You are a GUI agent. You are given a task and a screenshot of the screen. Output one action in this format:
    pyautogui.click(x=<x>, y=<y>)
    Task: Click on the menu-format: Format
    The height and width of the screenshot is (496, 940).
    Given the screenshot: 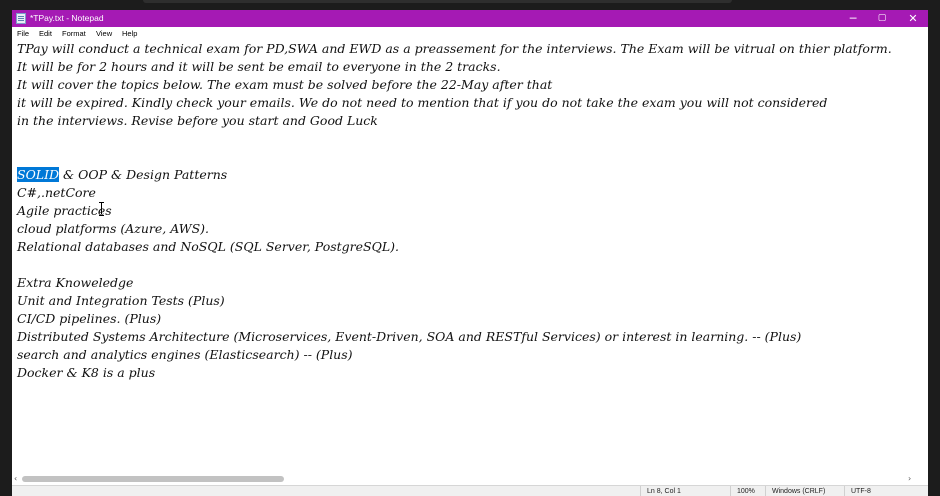 What is the action you would take?
    pyautogui.click(x=74, y=33)
    